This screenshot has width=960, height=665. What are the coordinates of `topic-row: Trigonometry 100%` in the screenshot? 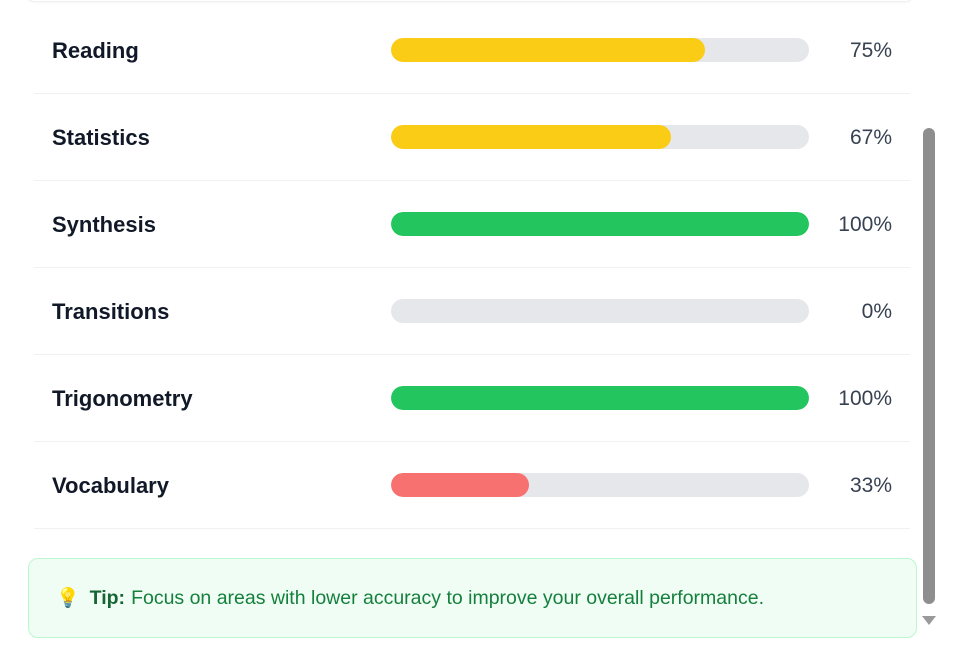 It's located at (472, 398).